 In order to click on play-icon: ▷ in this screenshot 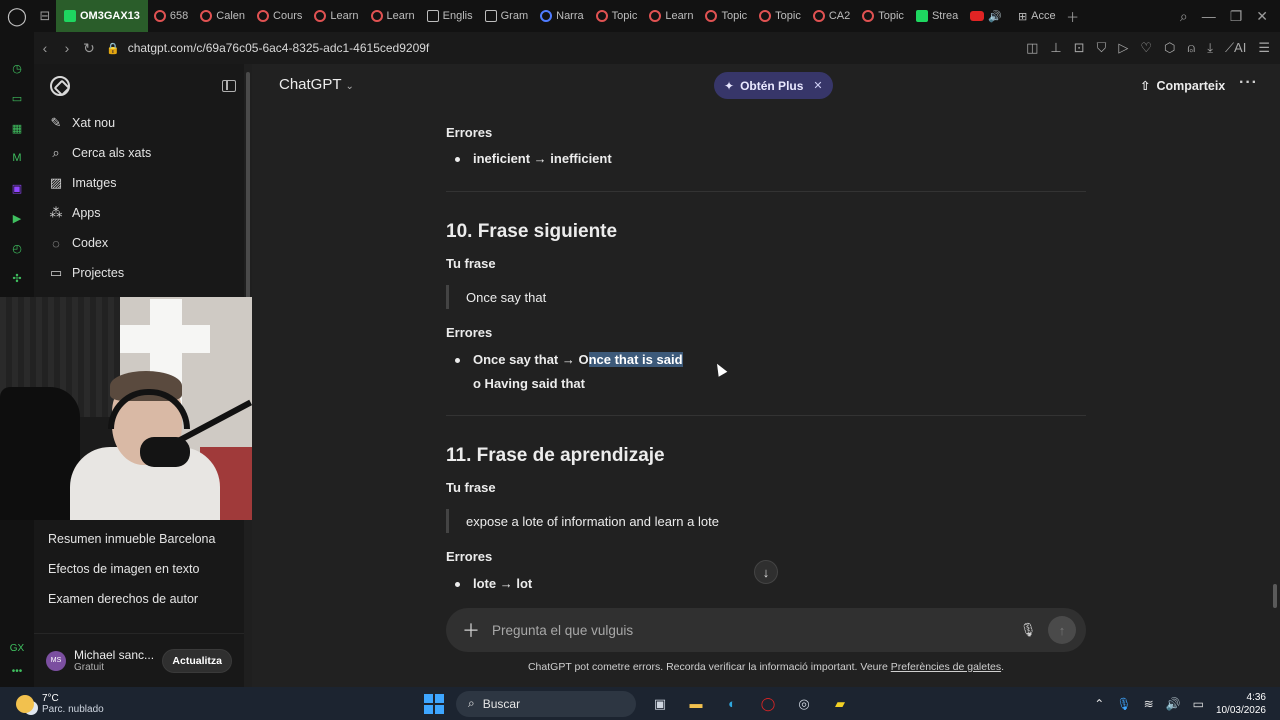, I will do `click(1123, 48)`.